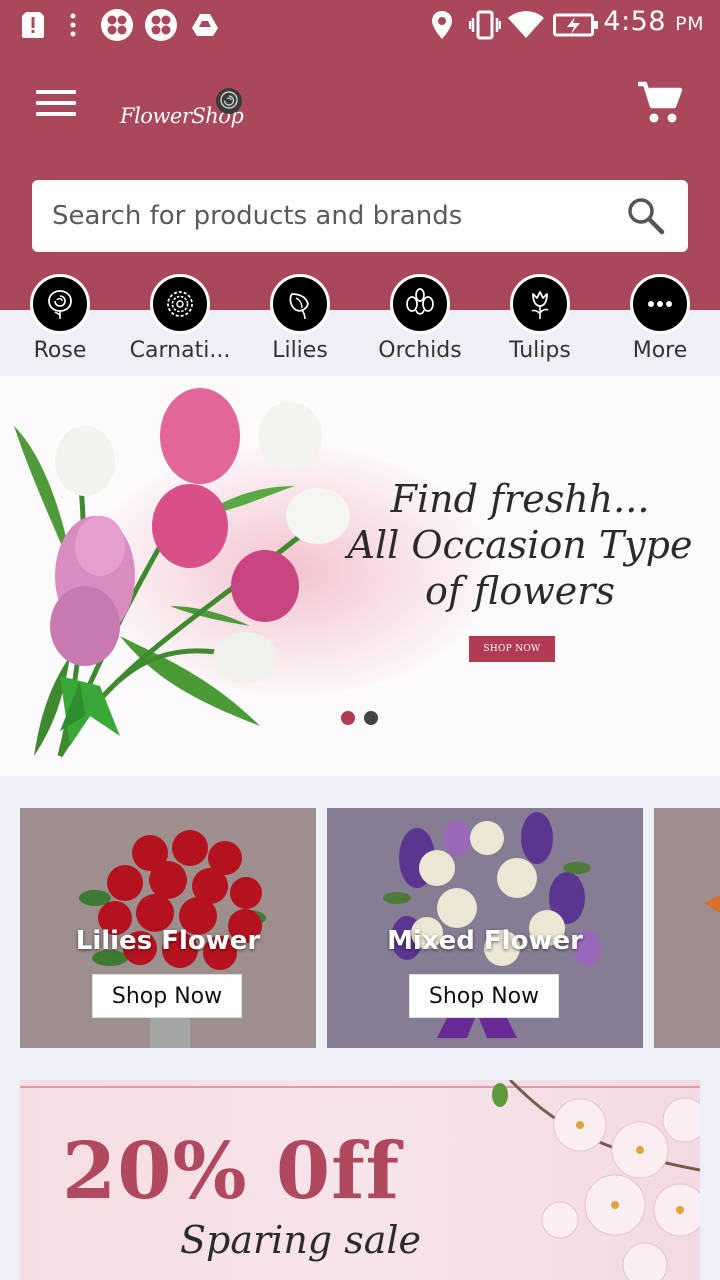 The image size is (720, 1280). What do you see at coordinates (596, 1180) in the screenshot?
I see `cherry-blossom-image` at bounding box center [596, 1180].